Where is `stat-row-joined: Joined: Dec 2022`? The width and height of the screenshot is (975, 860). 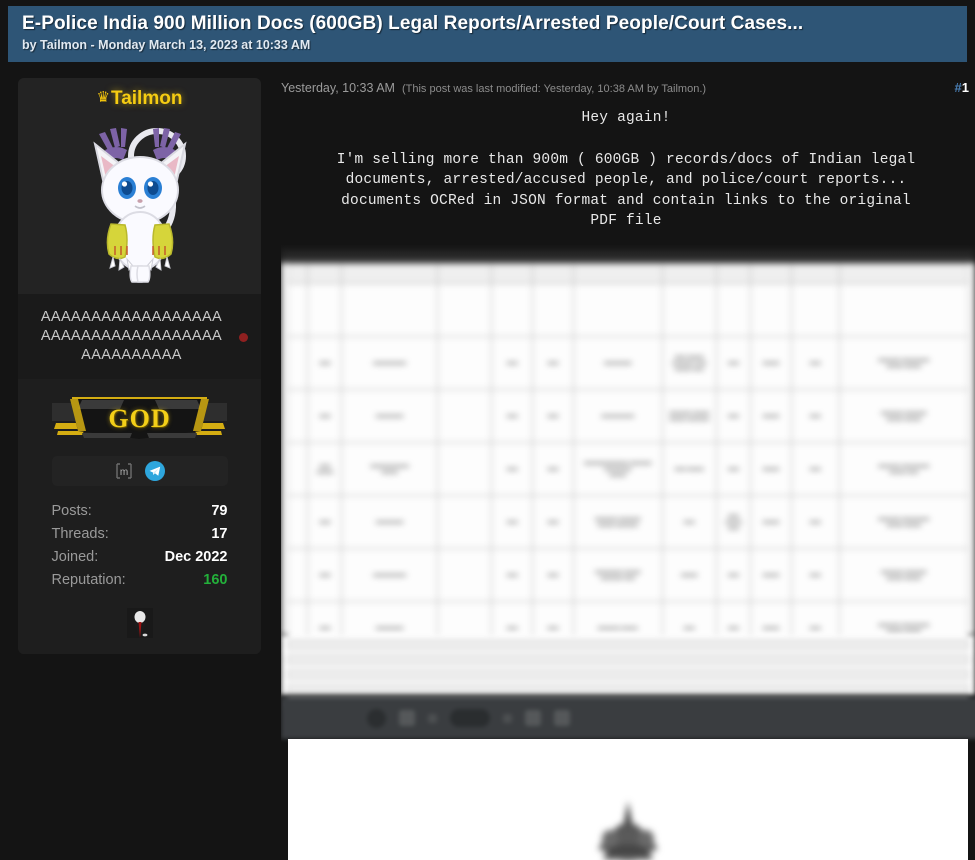 stat-row-joined: Joined: Dec 2022 is located at coordinates (140, 557).